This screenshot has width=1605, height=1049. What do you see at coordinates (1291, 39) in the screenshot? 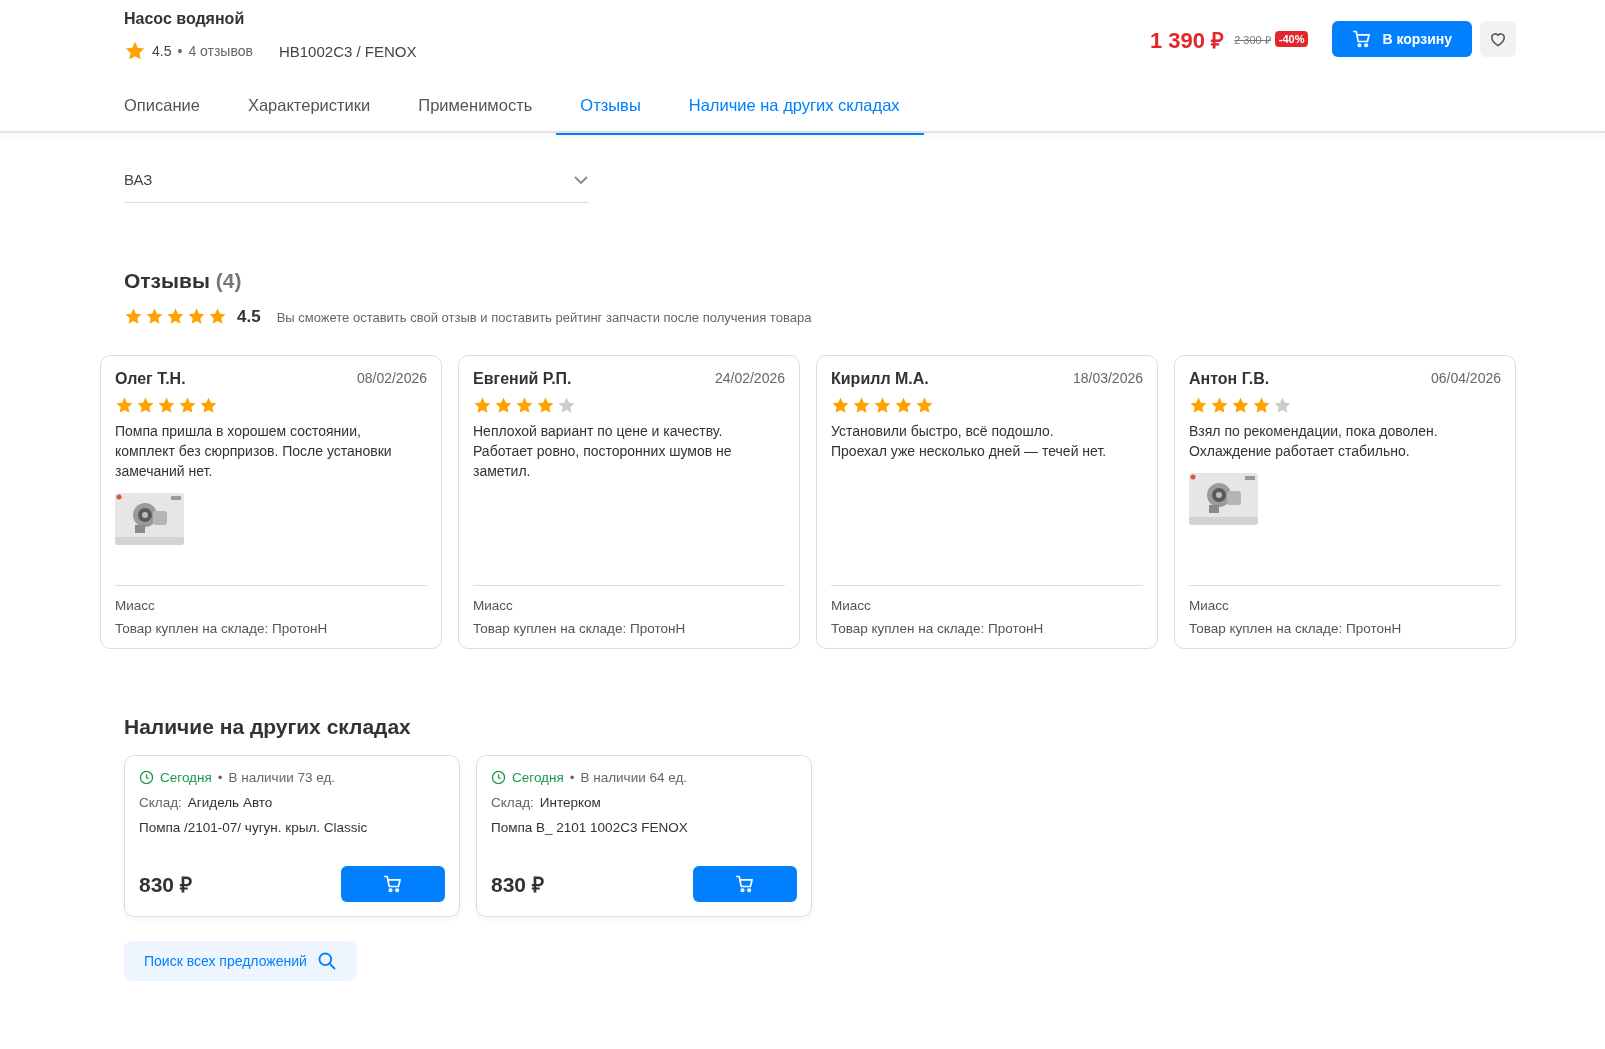
I see `discount-badge: -40%` at bounding box center [1291, 39].